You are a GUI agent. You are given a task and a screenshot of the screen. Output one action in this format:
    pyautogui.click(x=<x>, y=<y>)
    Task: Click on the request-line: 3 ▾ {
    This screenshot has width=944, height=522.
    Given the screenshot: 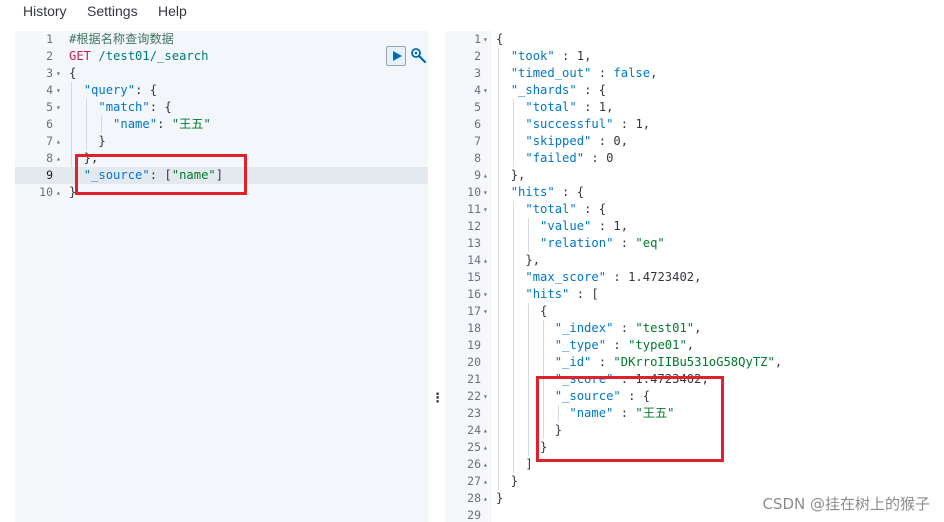 What is the action you would take?
    pyautogui.click(x=221, y=73)
    